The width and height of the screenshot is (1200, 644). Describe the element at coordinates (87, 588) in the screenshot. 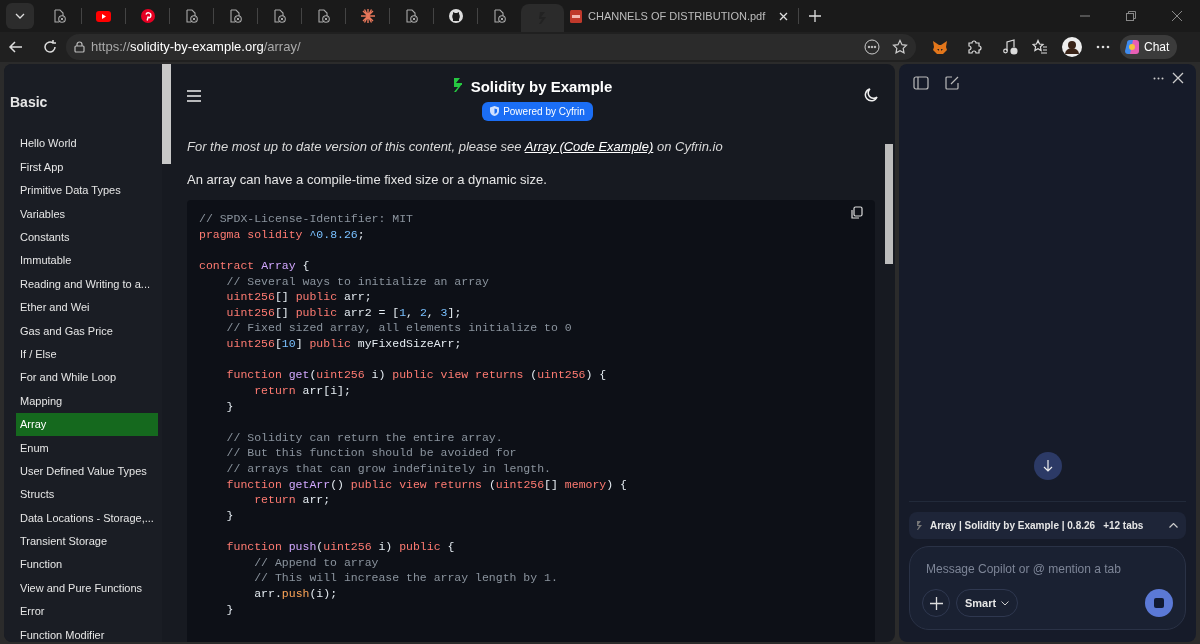

I see `sidebar-link: View and Pure Functions` at that location.